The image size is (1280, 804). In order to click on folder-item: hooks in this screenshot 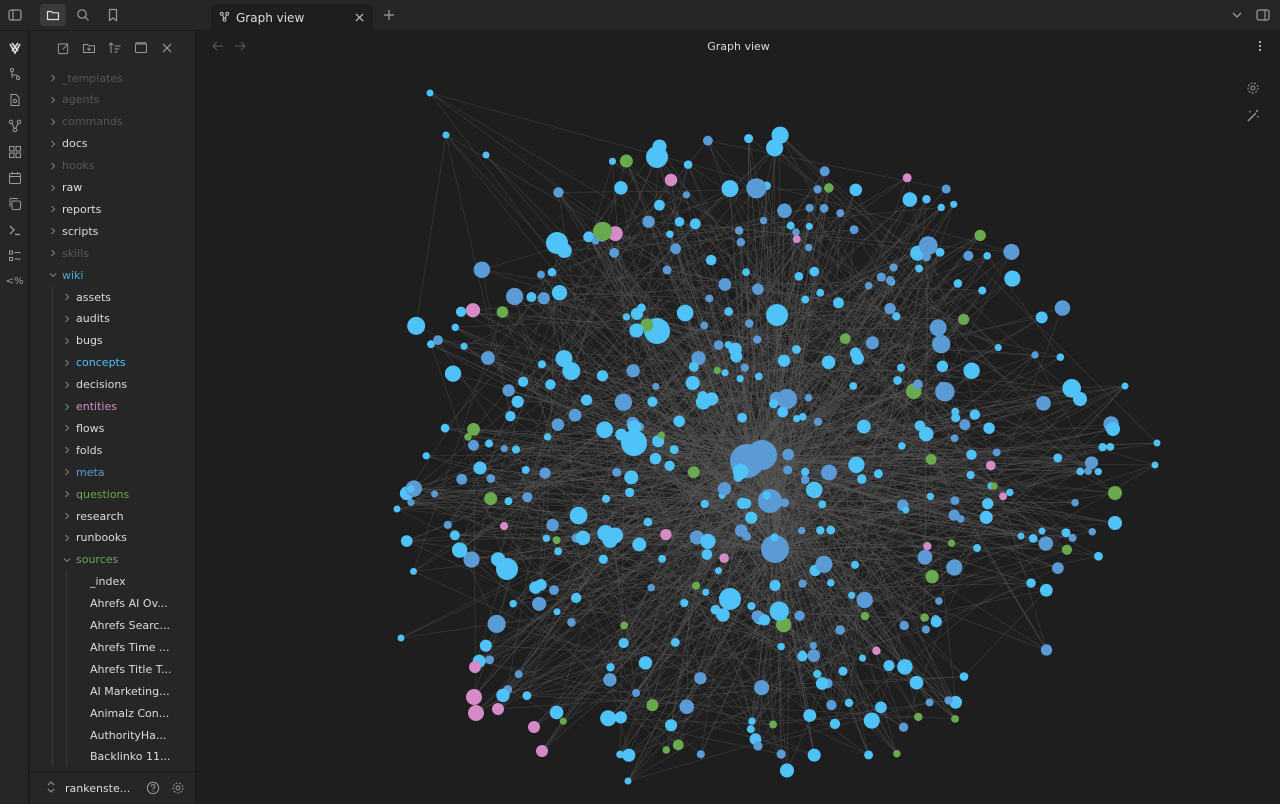, I will do `click(109, 166)`.